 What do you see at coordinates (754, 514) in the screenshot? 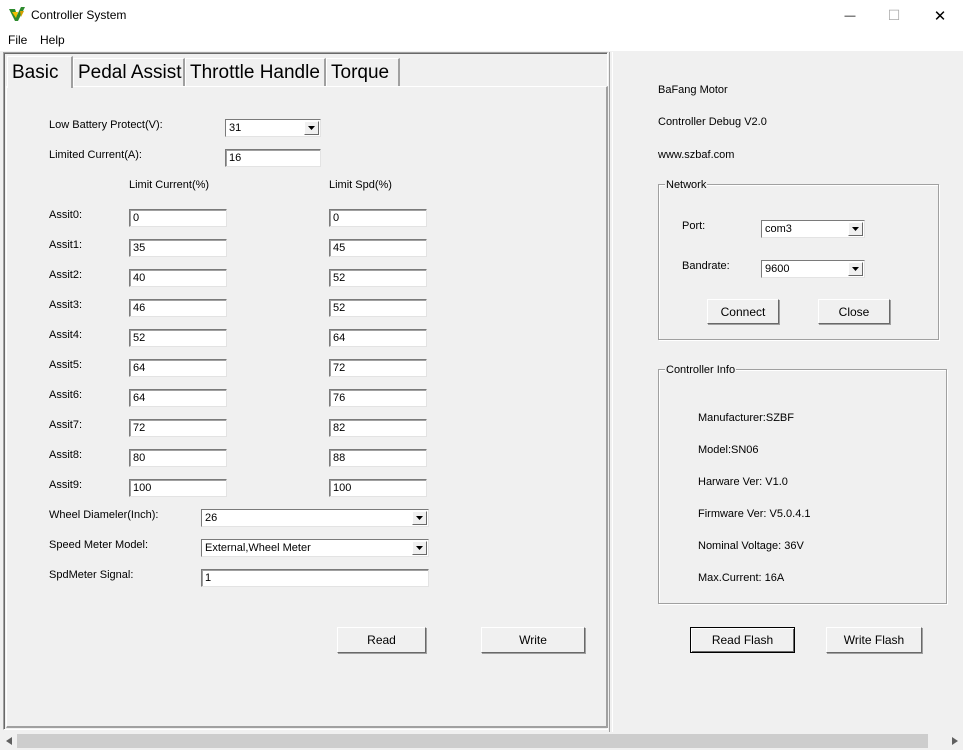
I see `firmware-version-info: Firmware Ver: V5.0.4.1` at bounding box center [754, 514].